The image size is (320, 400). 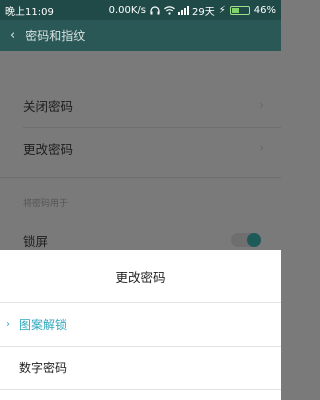 What do you see at coordinates (29, 12) in the screenshot?
I see `status-time: 晚上11:09` at bounding box center [29, 12].